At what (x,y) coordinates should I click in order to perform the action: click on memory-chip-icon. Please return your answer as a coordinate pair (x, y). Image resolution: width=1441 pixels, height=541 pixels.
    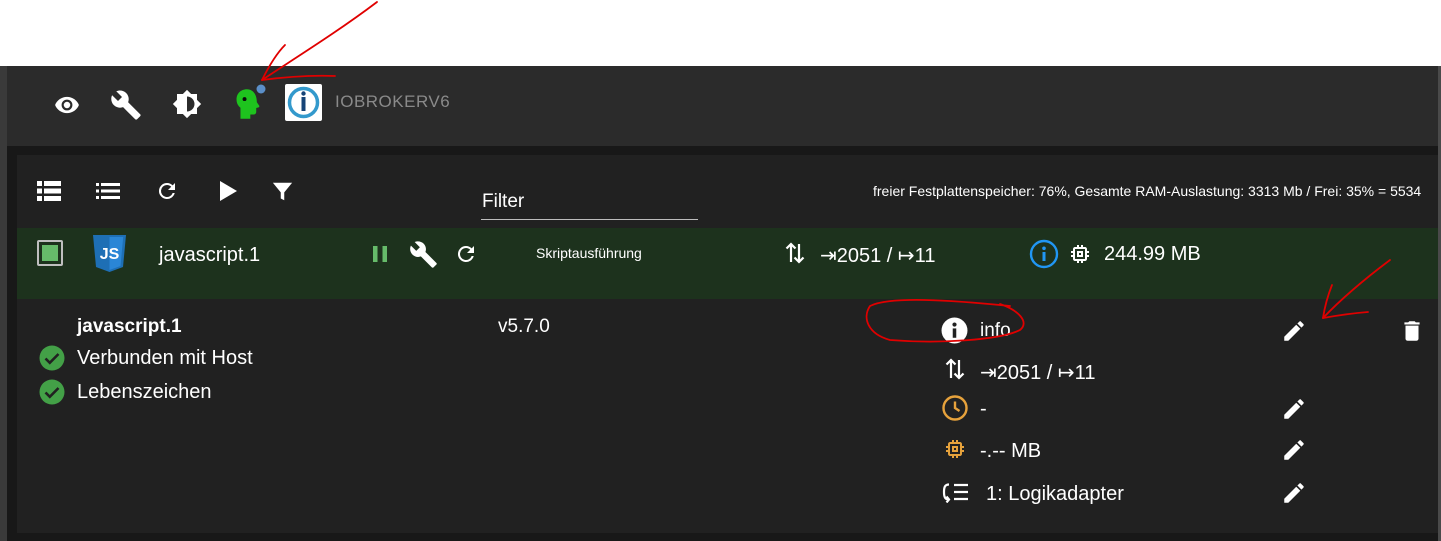
    Looking at the image, I should click on (1080, 254).